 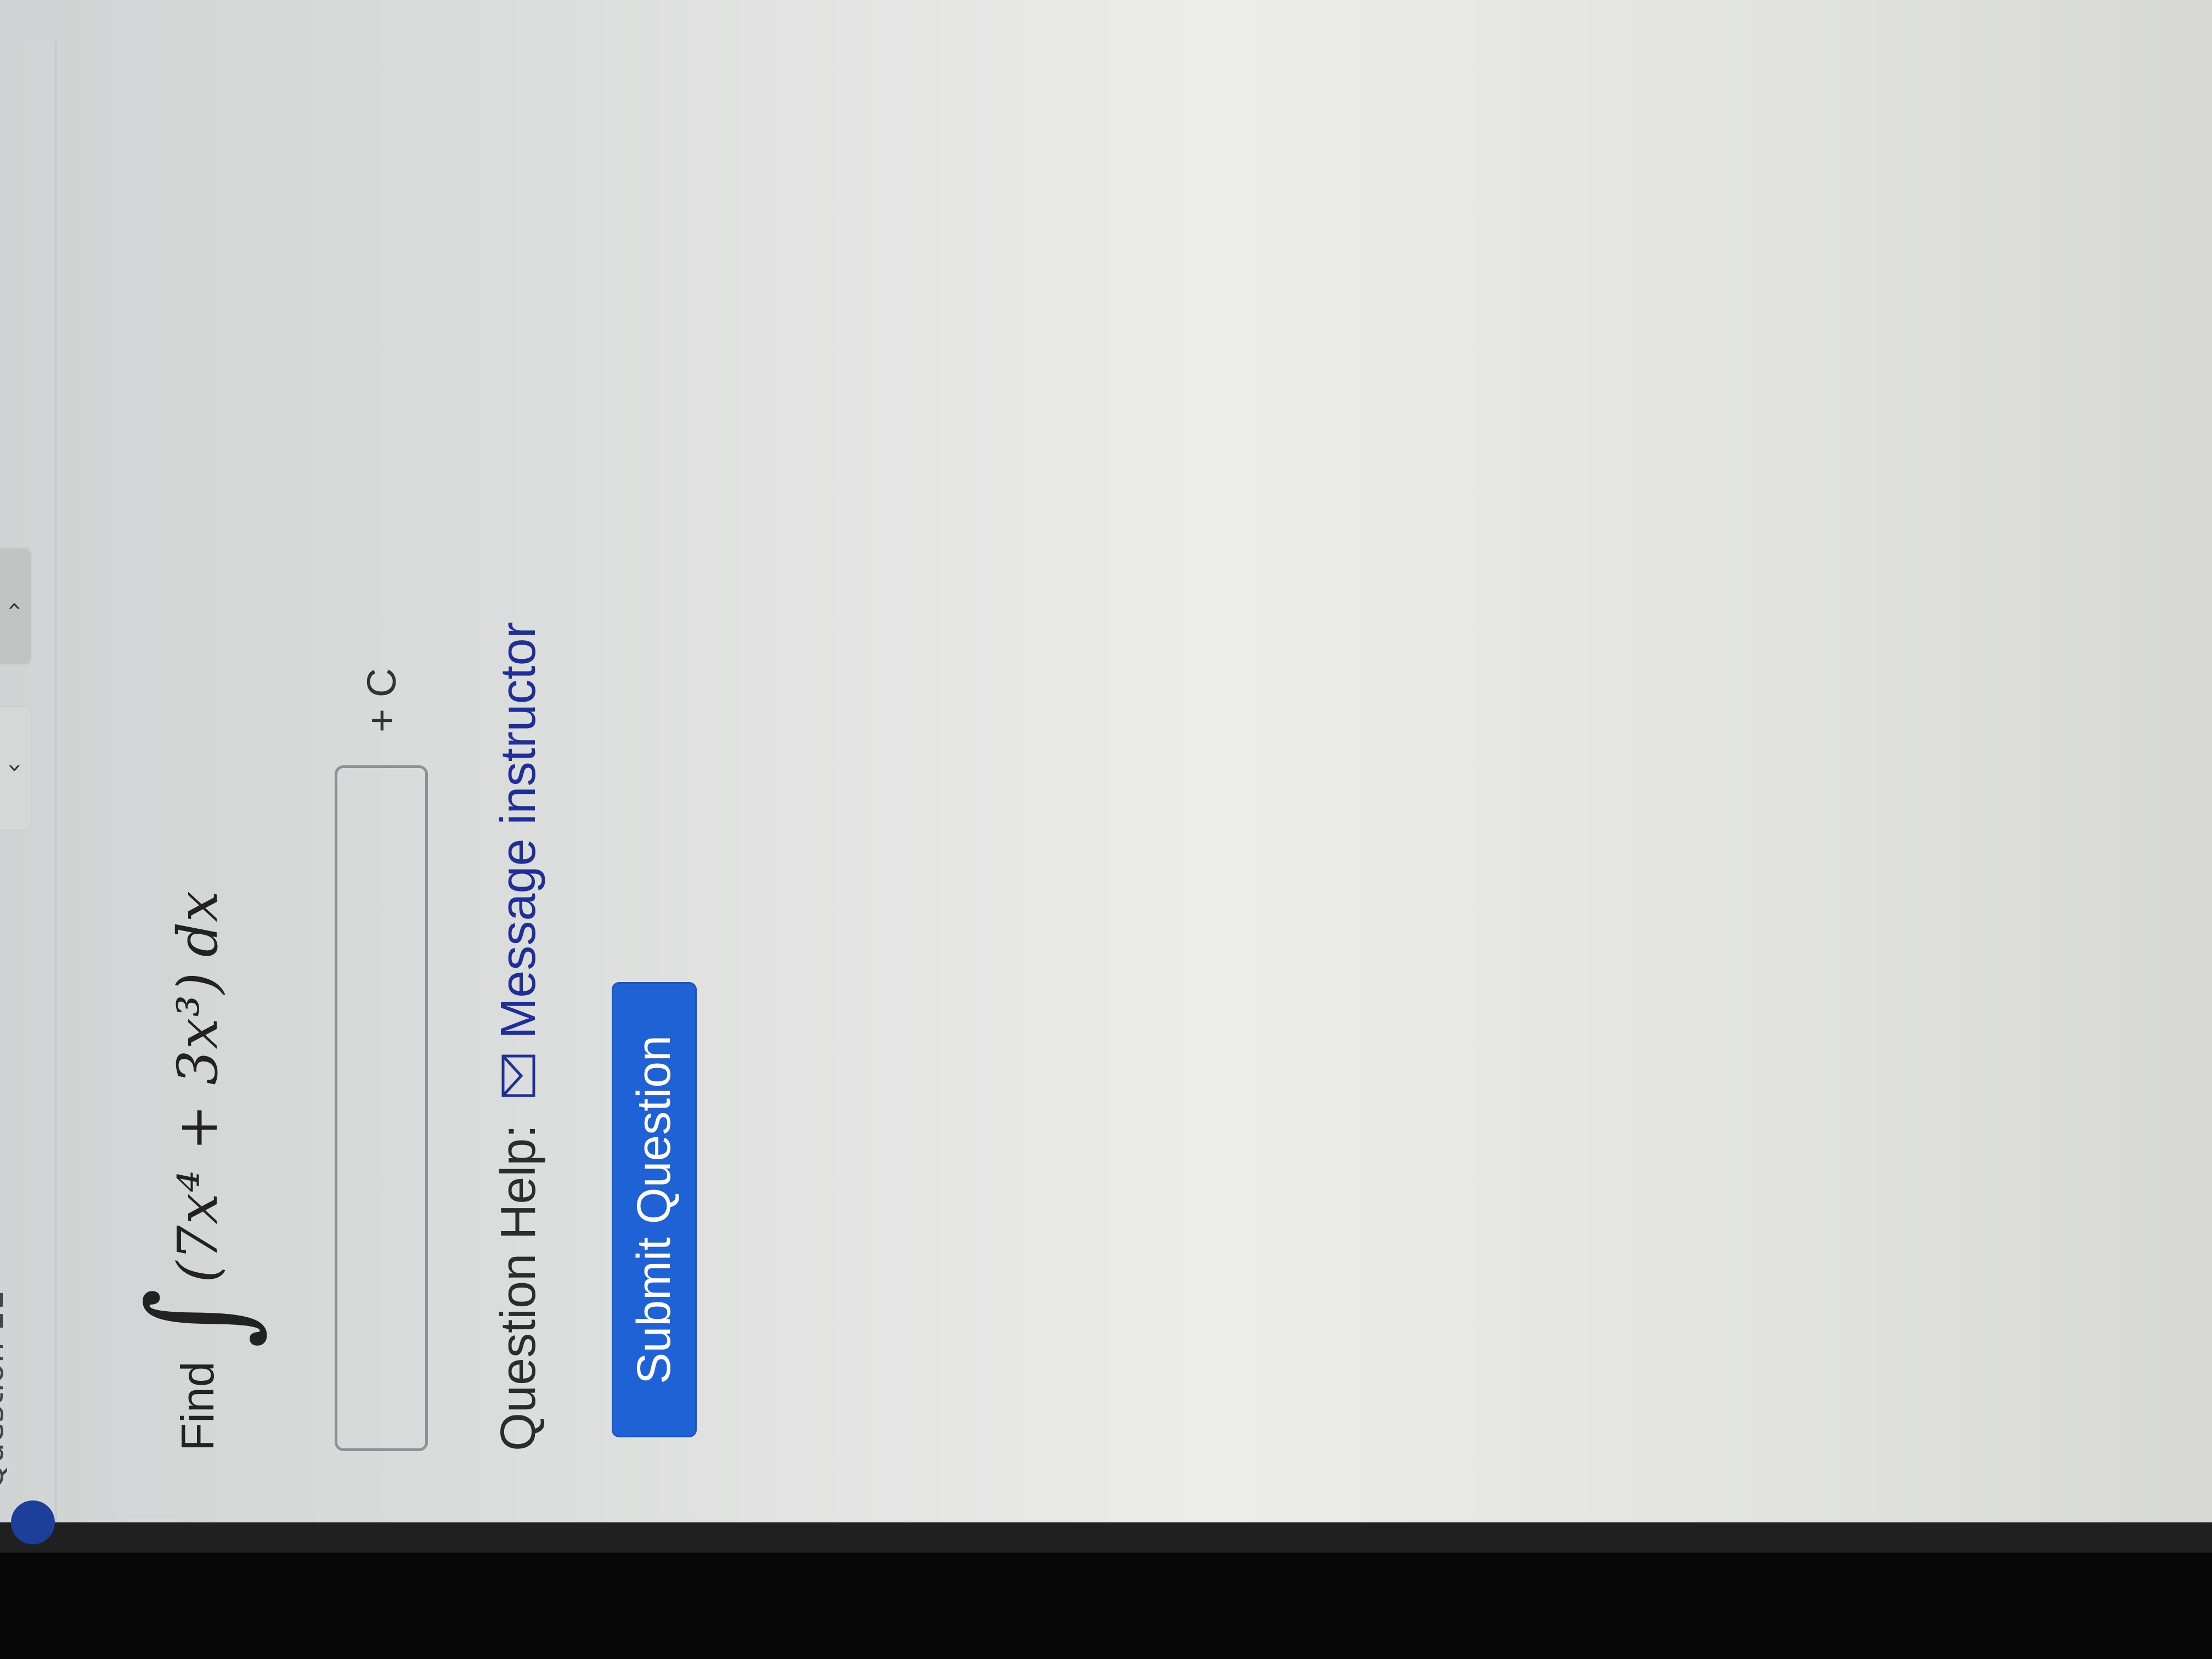 I want to click on integrand: (7x⁴ + 3x³), so click(x=198, y=1127).